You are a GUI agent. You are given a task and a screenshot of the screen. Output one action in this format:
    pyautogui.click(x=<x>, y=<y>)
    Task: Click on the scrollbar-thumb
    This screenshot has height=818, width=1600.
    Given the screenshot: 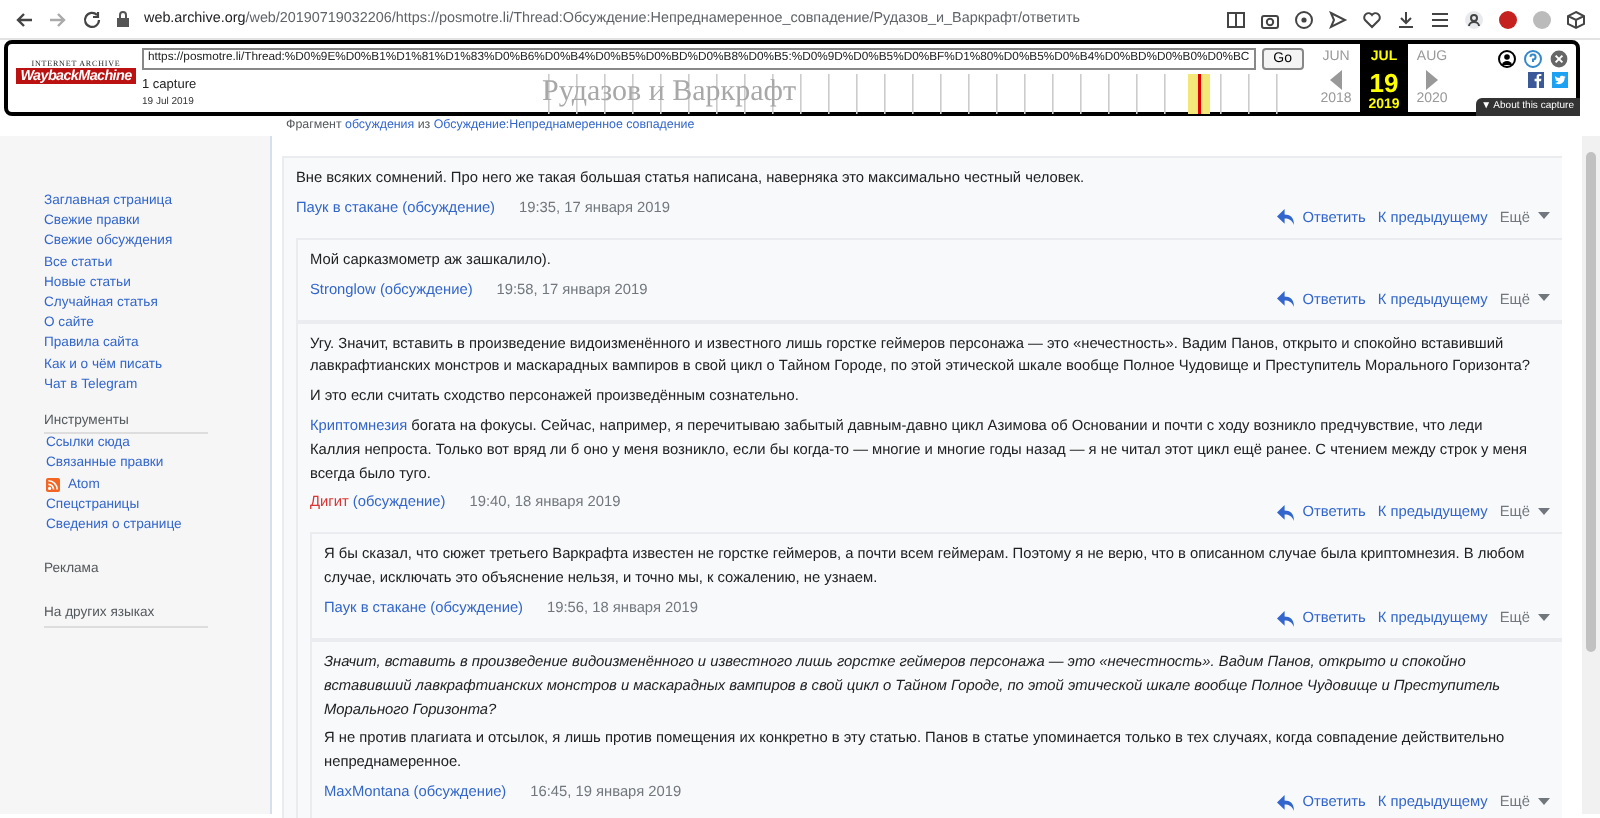 What is the action you would take?
    pyautogui.click(x=1591, y=402)
    